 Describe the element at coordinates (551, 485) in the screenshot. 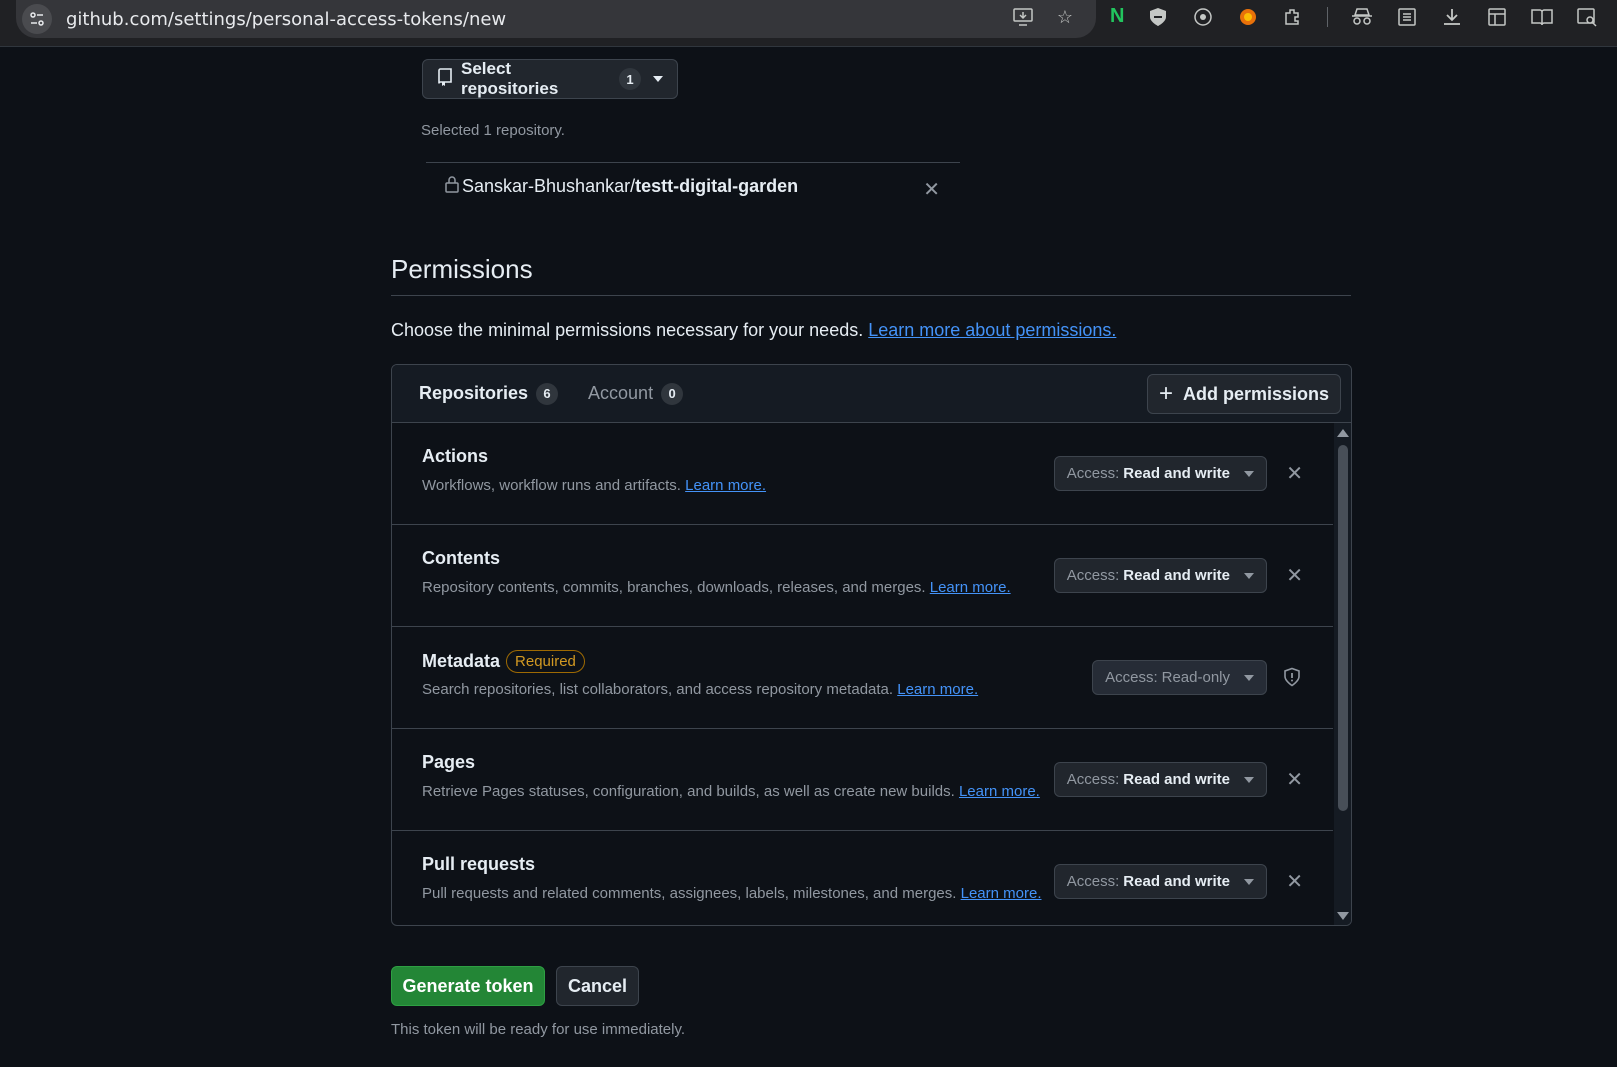

I see `permission-description-text: Workflows, workflow runs and artifacts.` at that location.